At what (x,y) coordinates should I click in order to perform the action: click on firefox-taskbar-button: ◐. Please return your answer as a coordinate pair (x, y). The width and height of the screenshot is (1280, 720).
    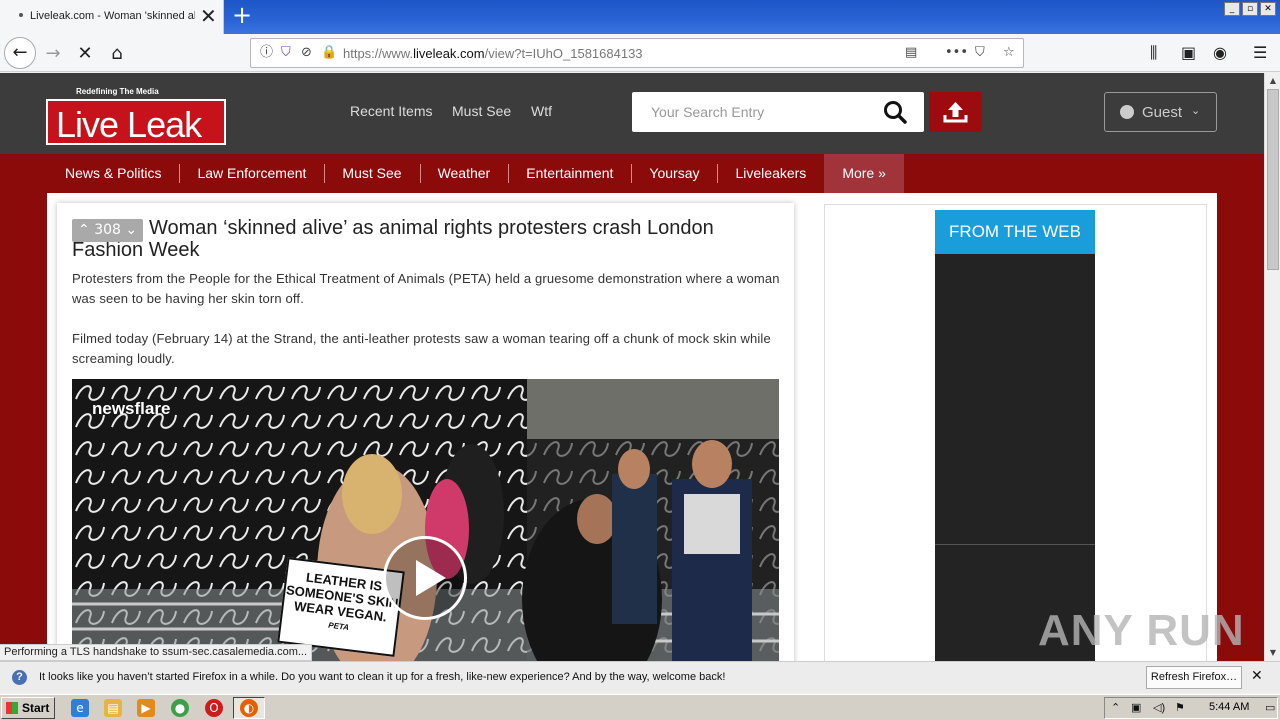
    Looking at the image, I should click on (249, 708).